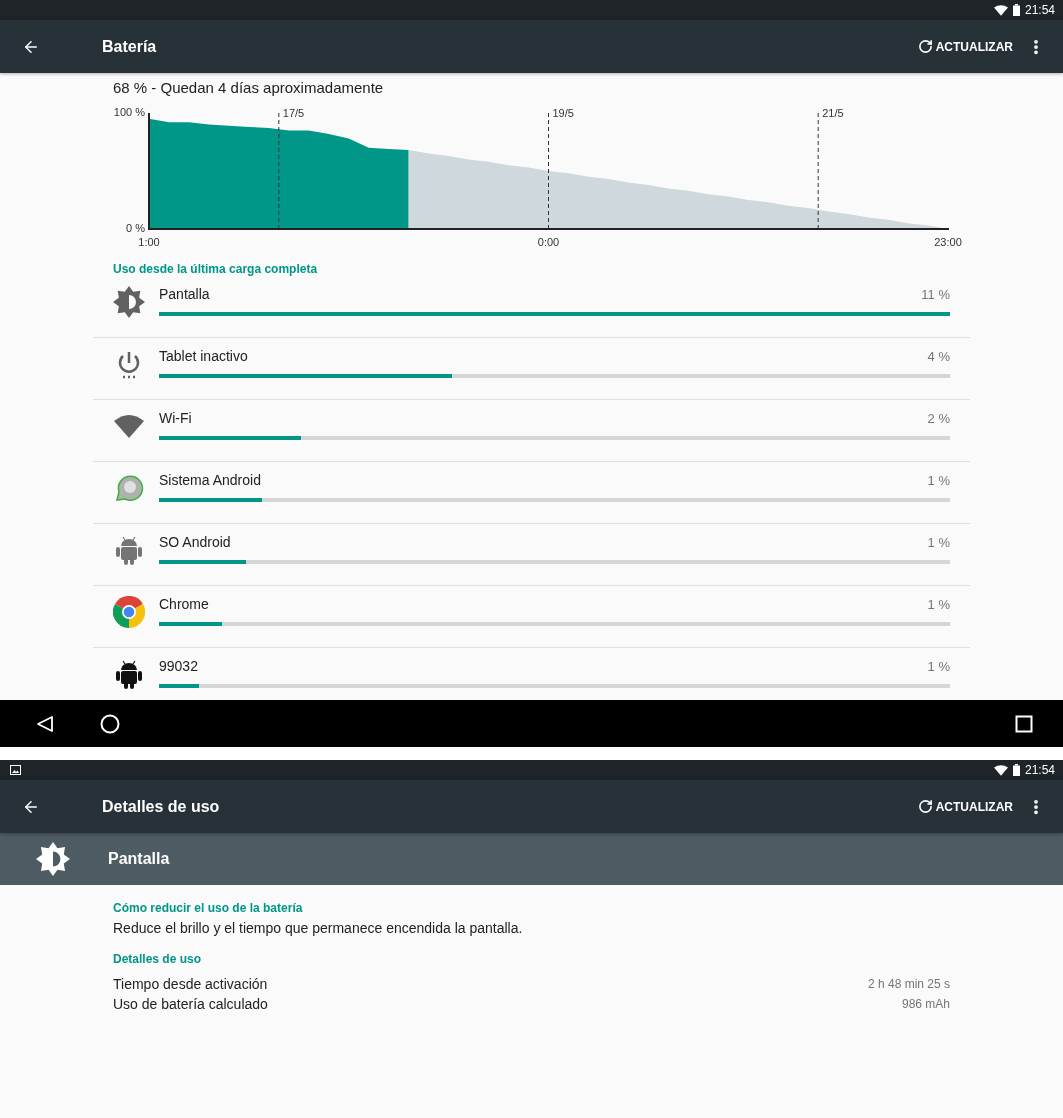 Image resolution: width=1063 pixels, height=1118 pixels. What do you see at coordinates (139, 859) in the screenshot?
I see `header-title: Pantalla` at bounding box center [139, 859].